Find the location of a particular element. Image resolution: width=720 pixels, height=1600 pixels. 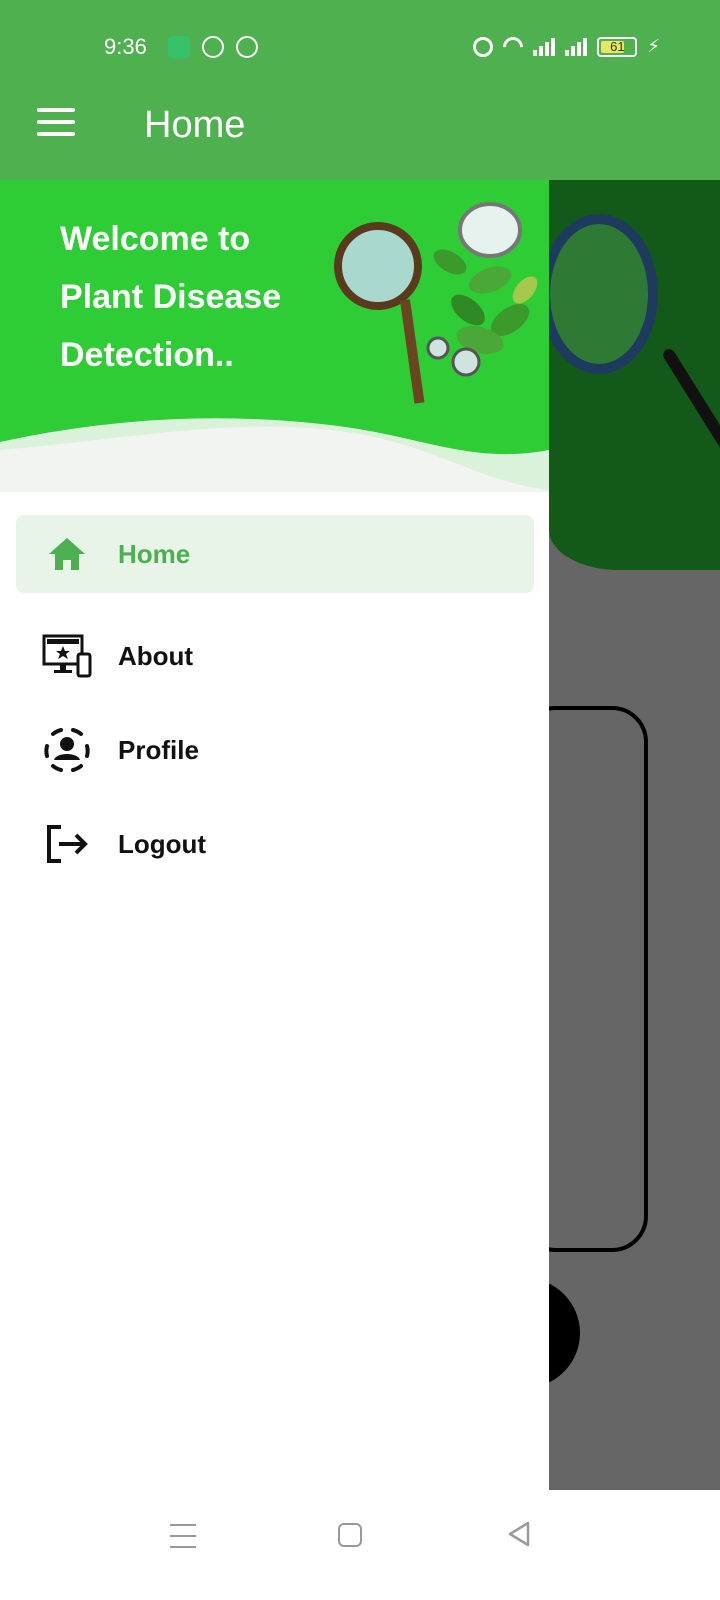

magnifier-plant-illustration is located at coordinates (436, 303).